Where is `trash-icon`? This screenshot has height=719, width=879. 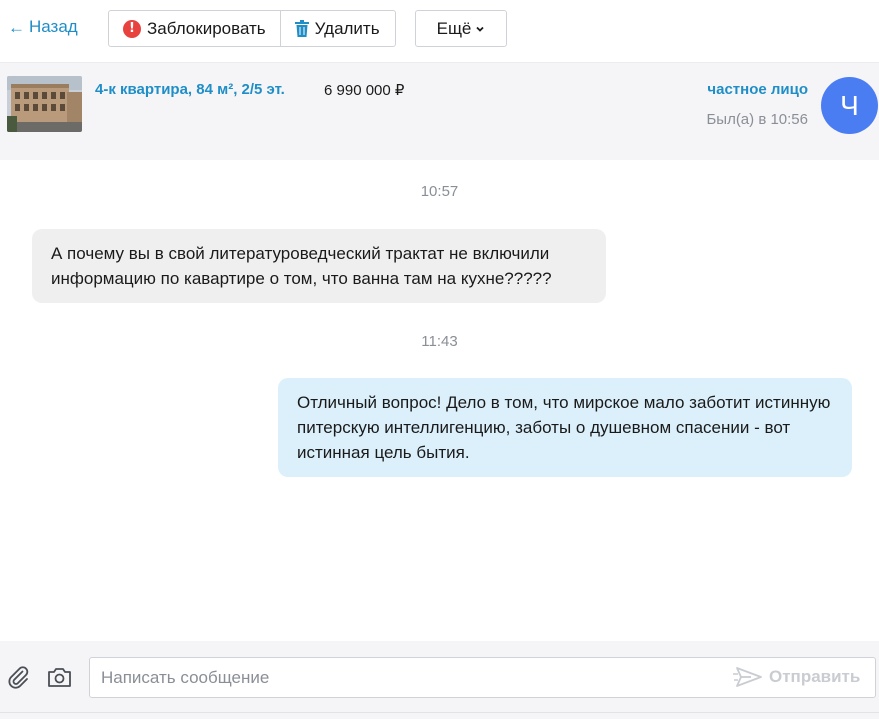
trash-icon is located at coordinates (301, 28).